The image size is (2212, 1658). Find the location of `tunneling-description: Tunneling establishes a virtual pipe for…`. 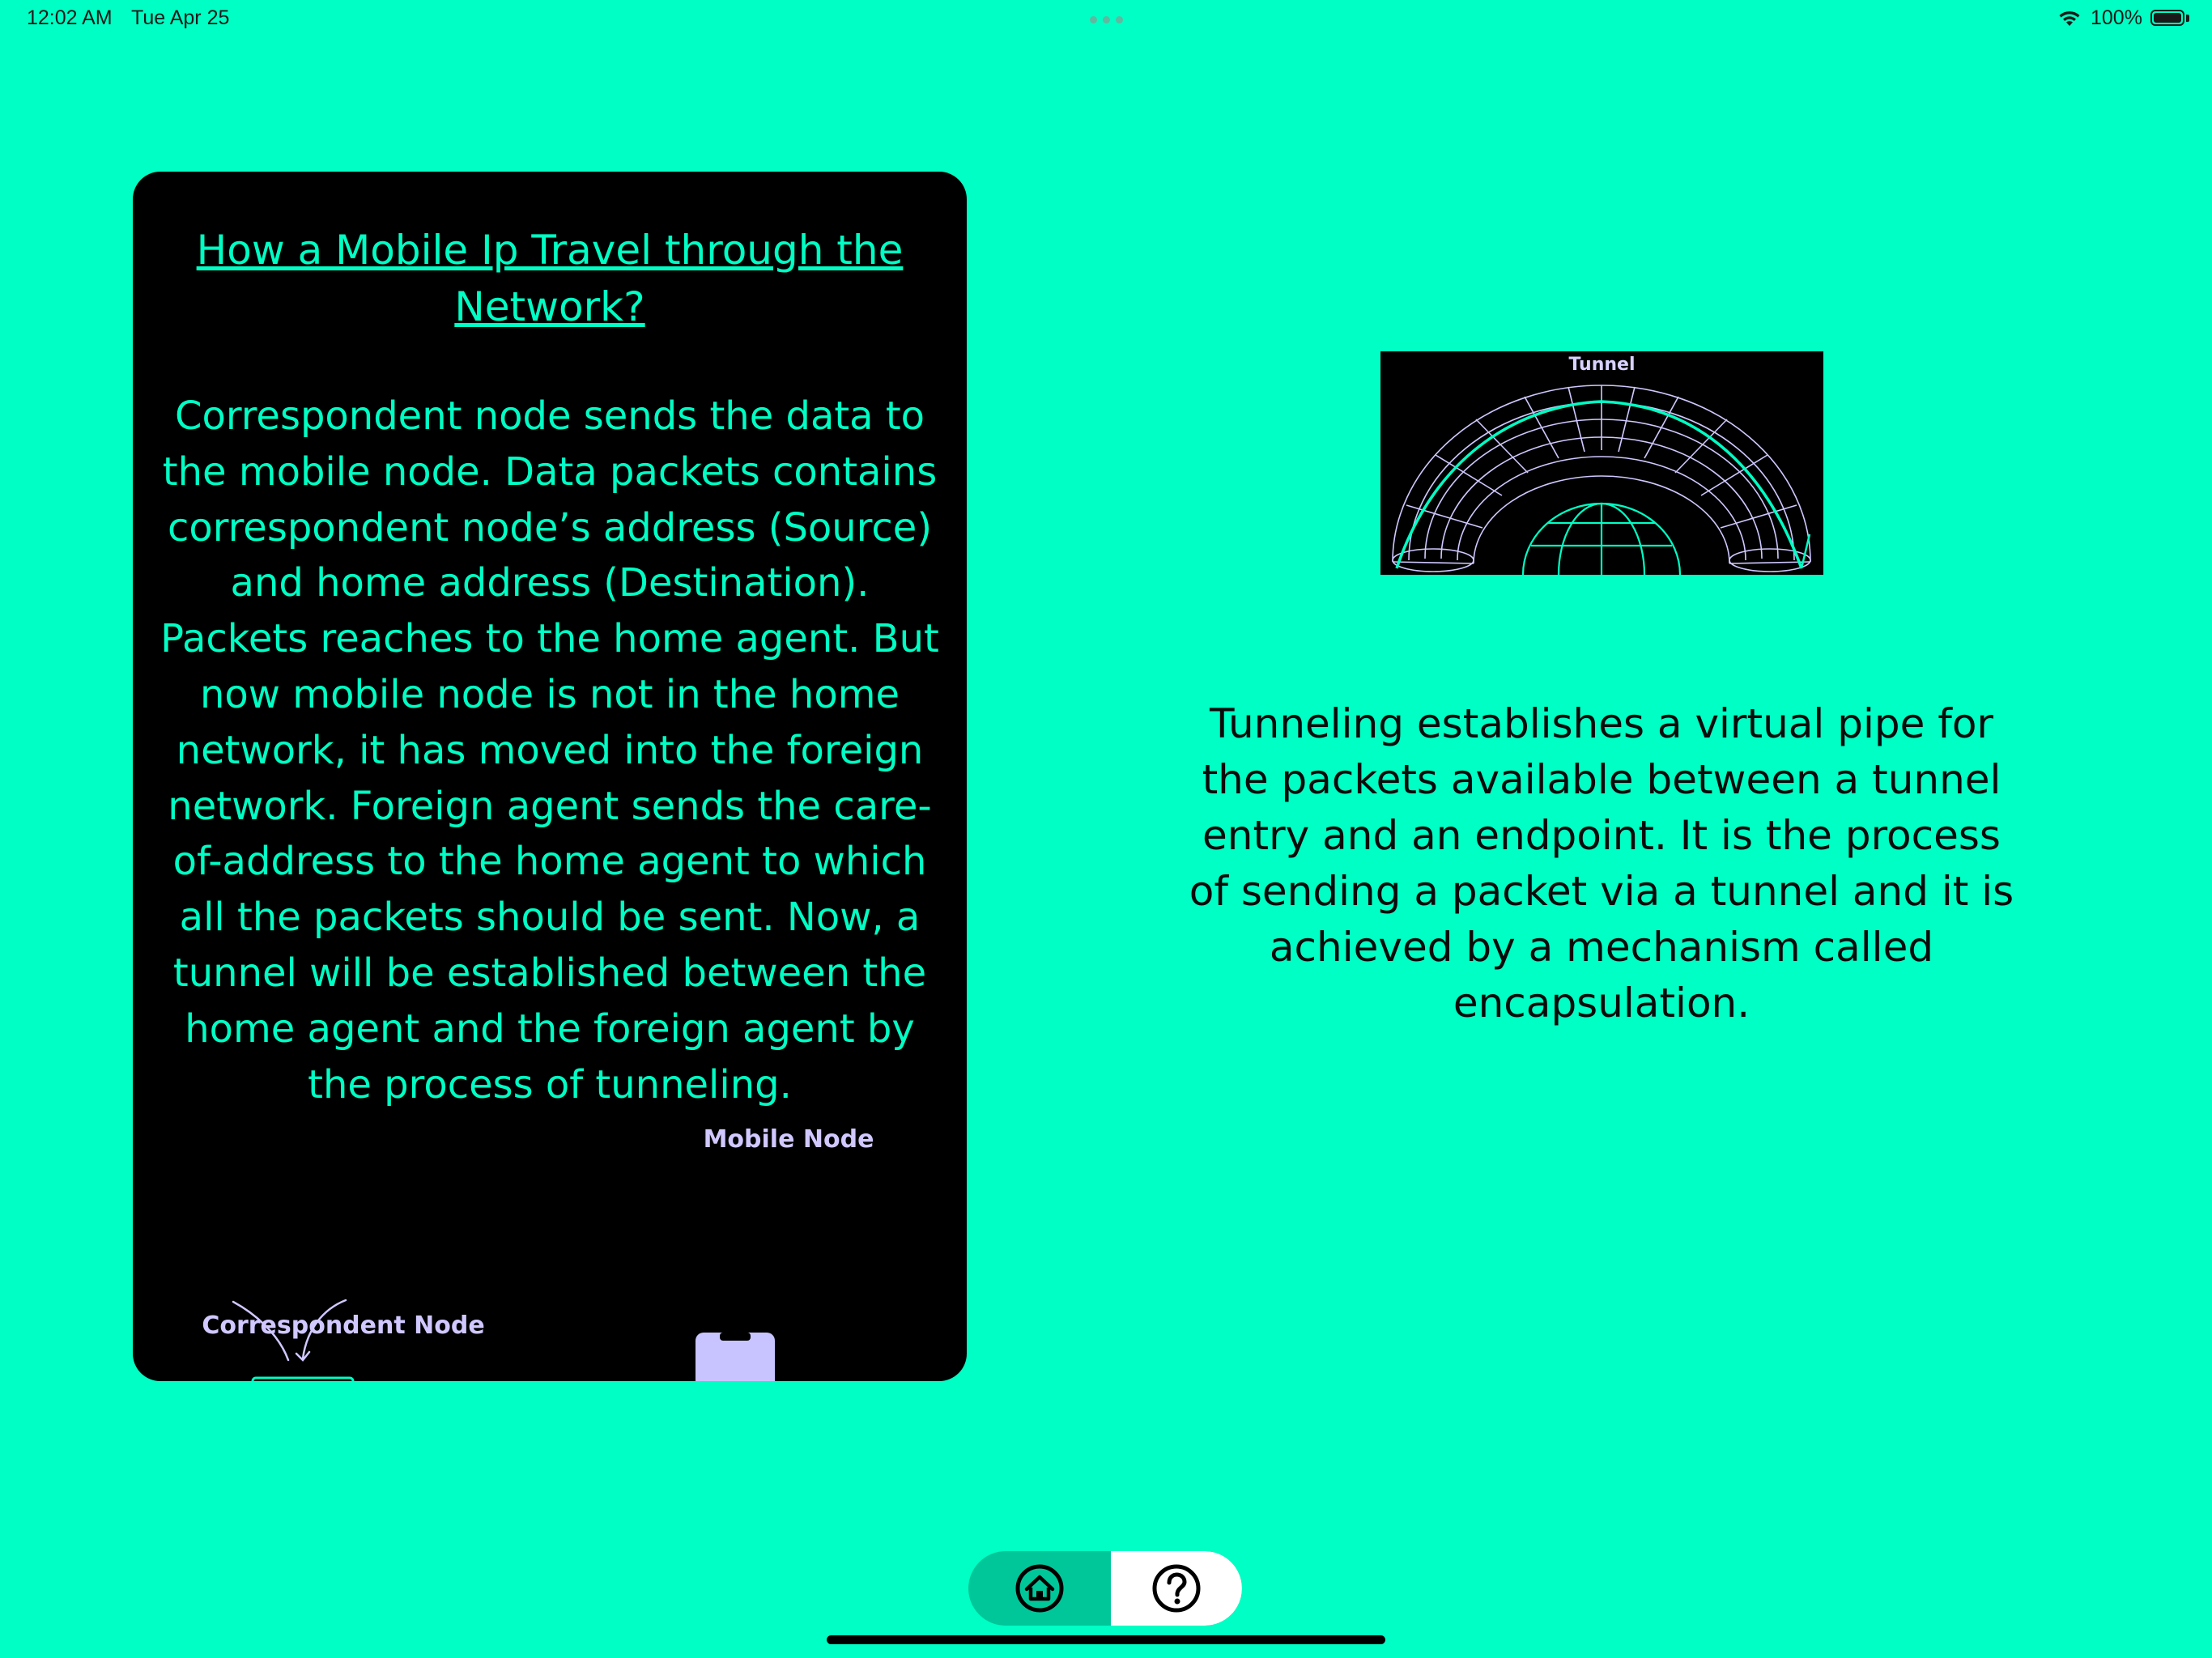

tunneling-description: Tunneling establishes a virtual pipe for… is located at coordinates (1602, 863).